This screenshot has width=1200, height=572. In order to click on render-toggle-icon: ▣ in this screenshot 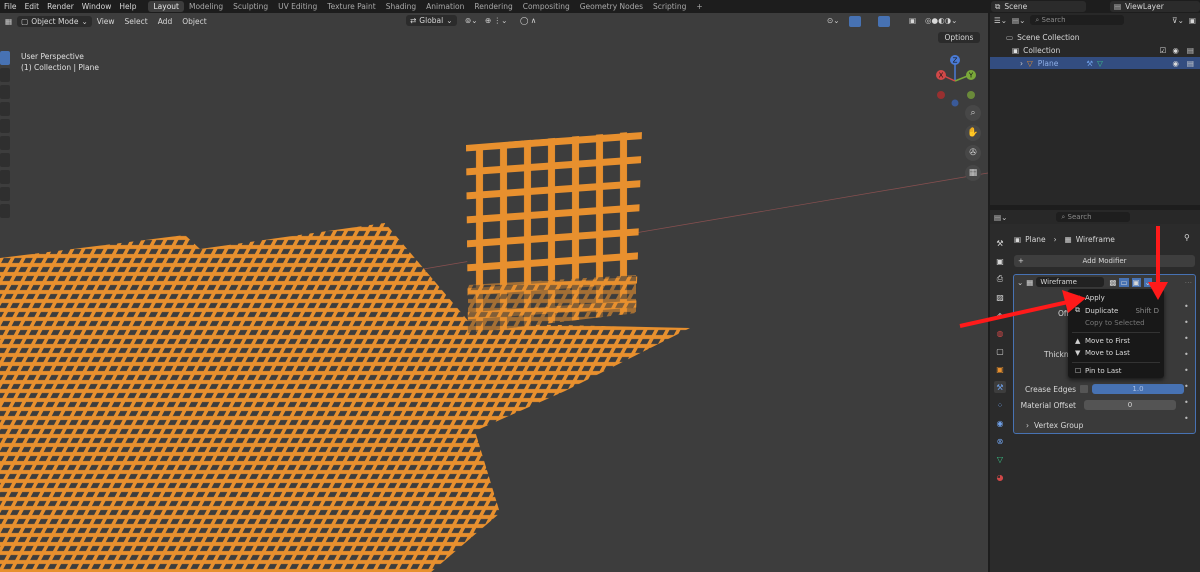, I will do `click(1136, 282)`.